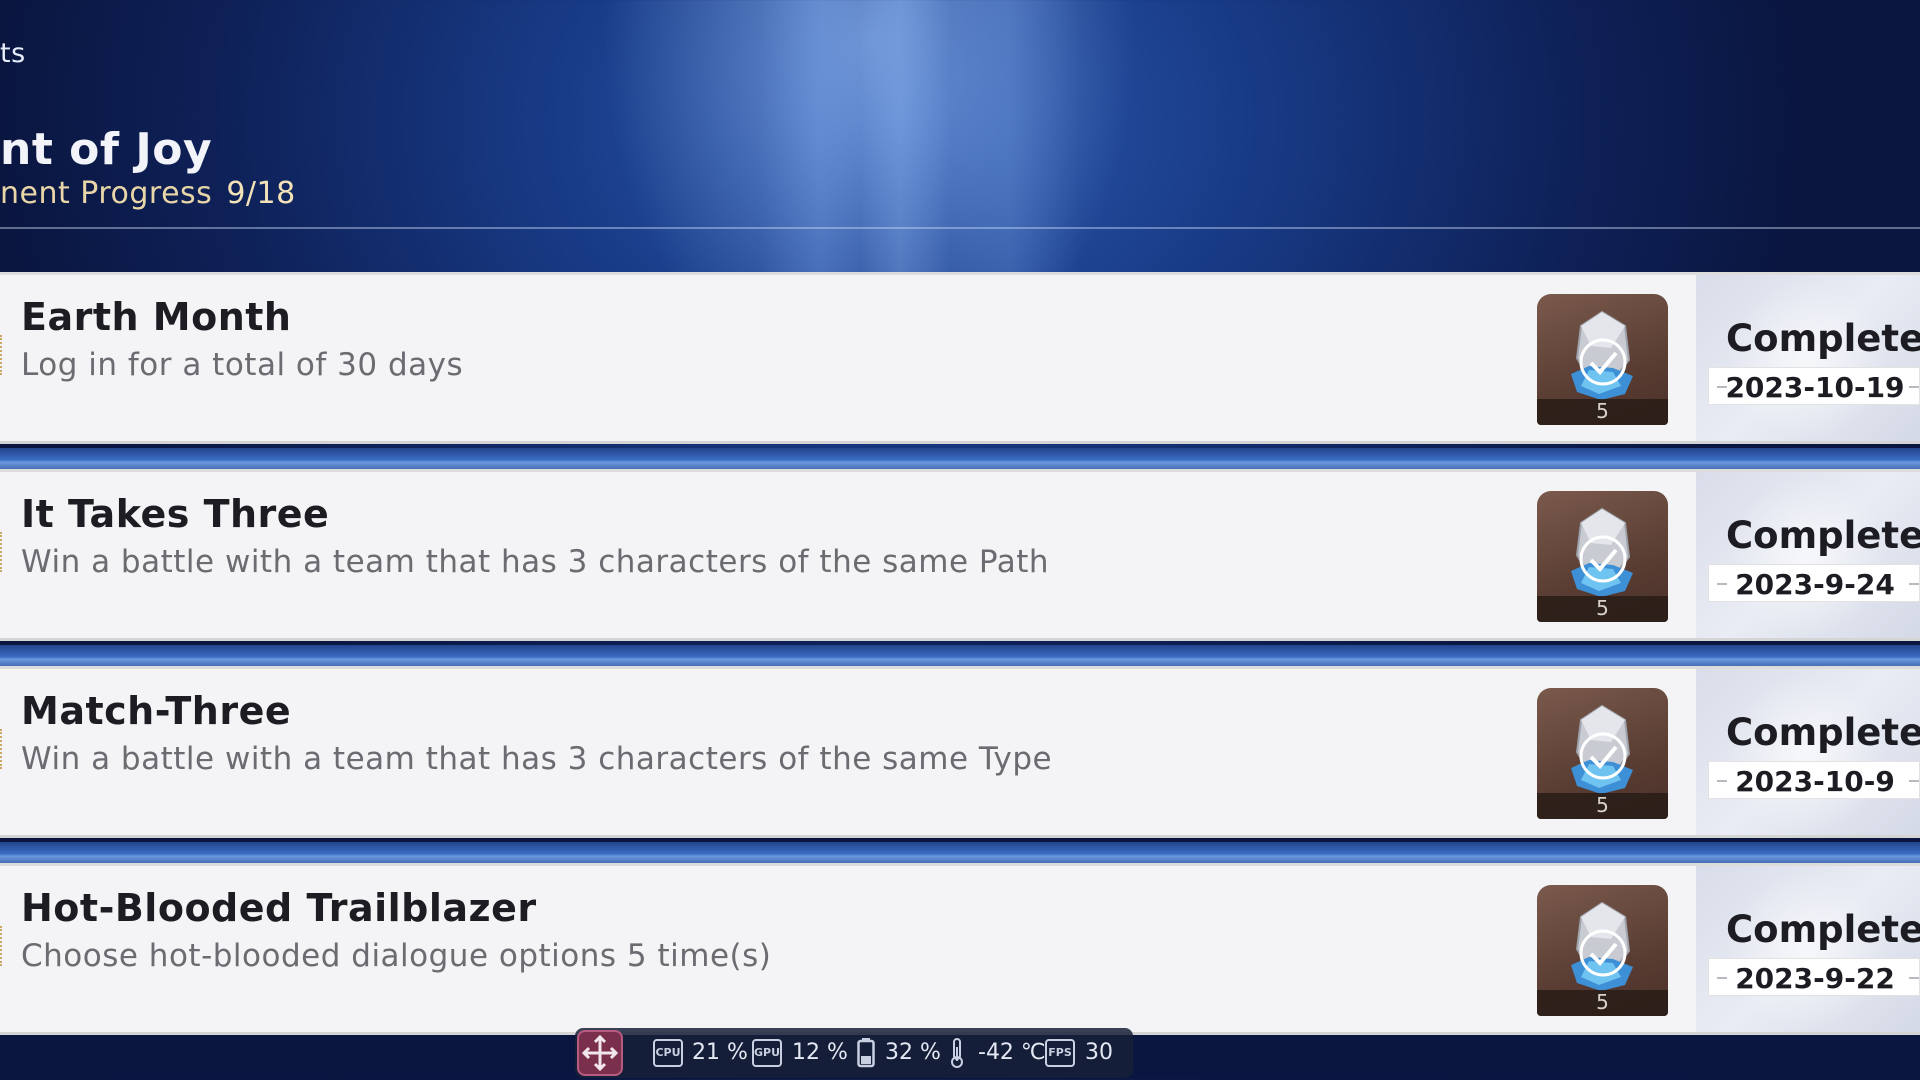 The width and height of the screenshot is (1920, 1080). I want to click on completion-date: 2023-9-22, so click(1815, 978).